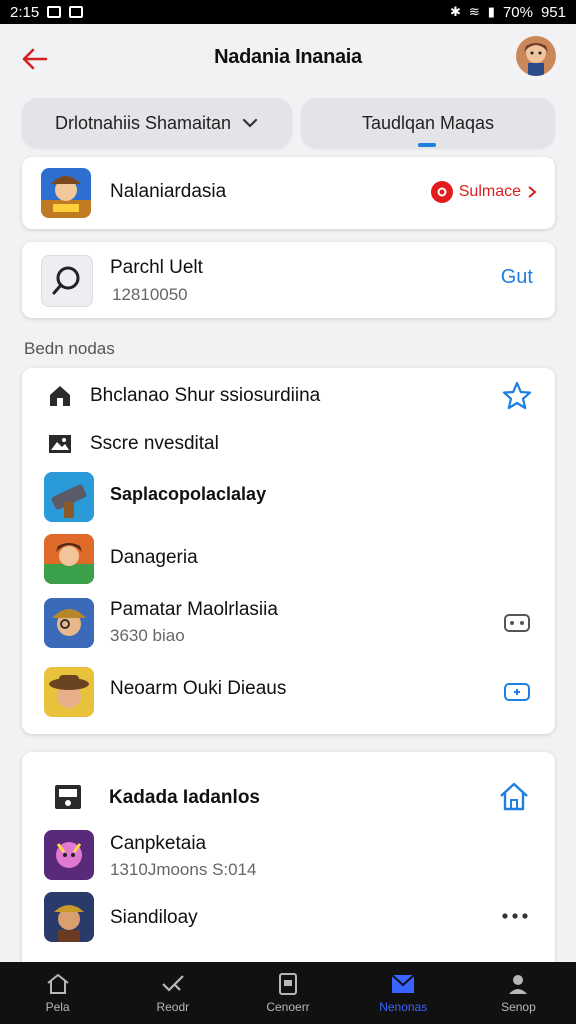  I want to click on bottom-navigation: Pela Reodr Cenoerr Nenonas Senop, so click(288, 993).